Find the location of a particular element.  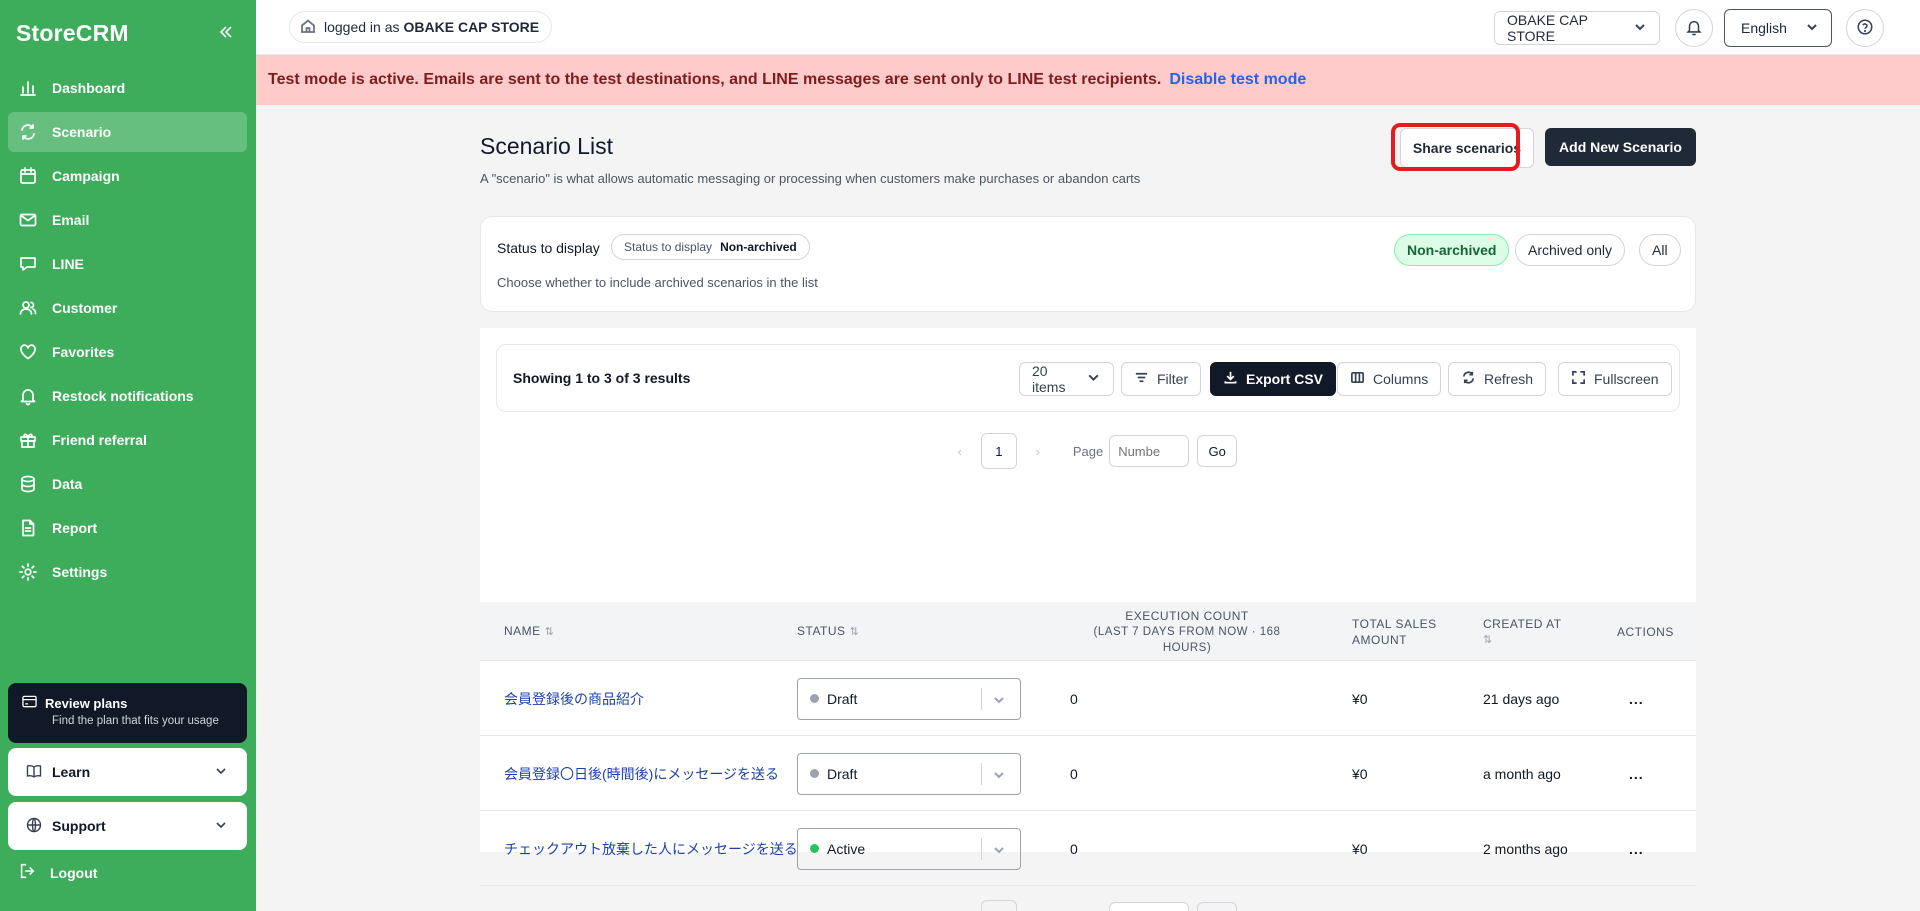

scenario-name-link: 会員登録後の商品紹介 is located at coordinates (574, 699).